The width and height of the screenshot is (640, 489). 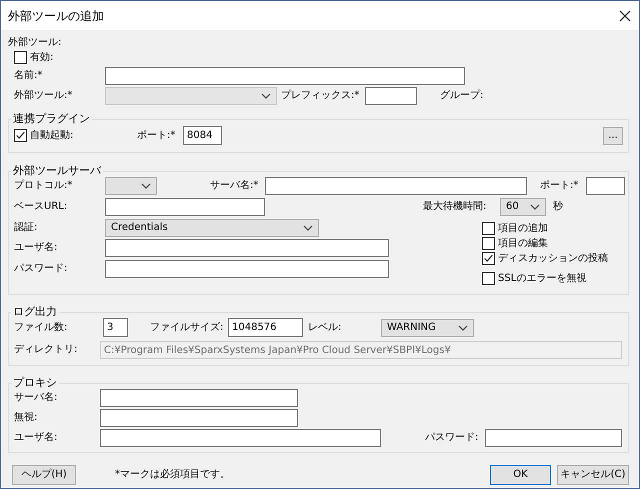 I want to click on field-label: プレフィックス:*, so click(x=320, y=96).